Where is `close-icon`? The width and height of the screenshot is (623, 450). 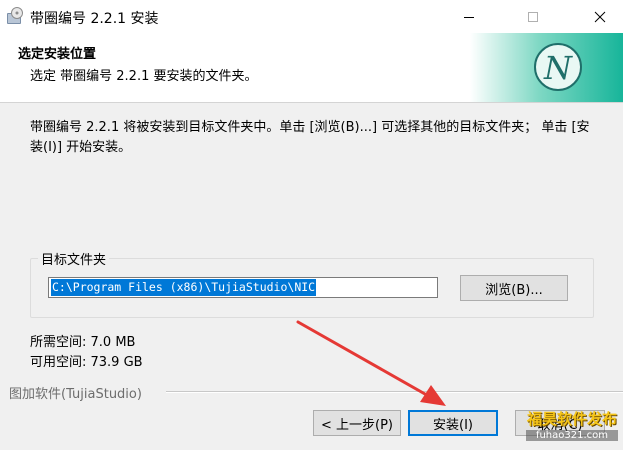 close-icon is located at coordinates (600, 16).